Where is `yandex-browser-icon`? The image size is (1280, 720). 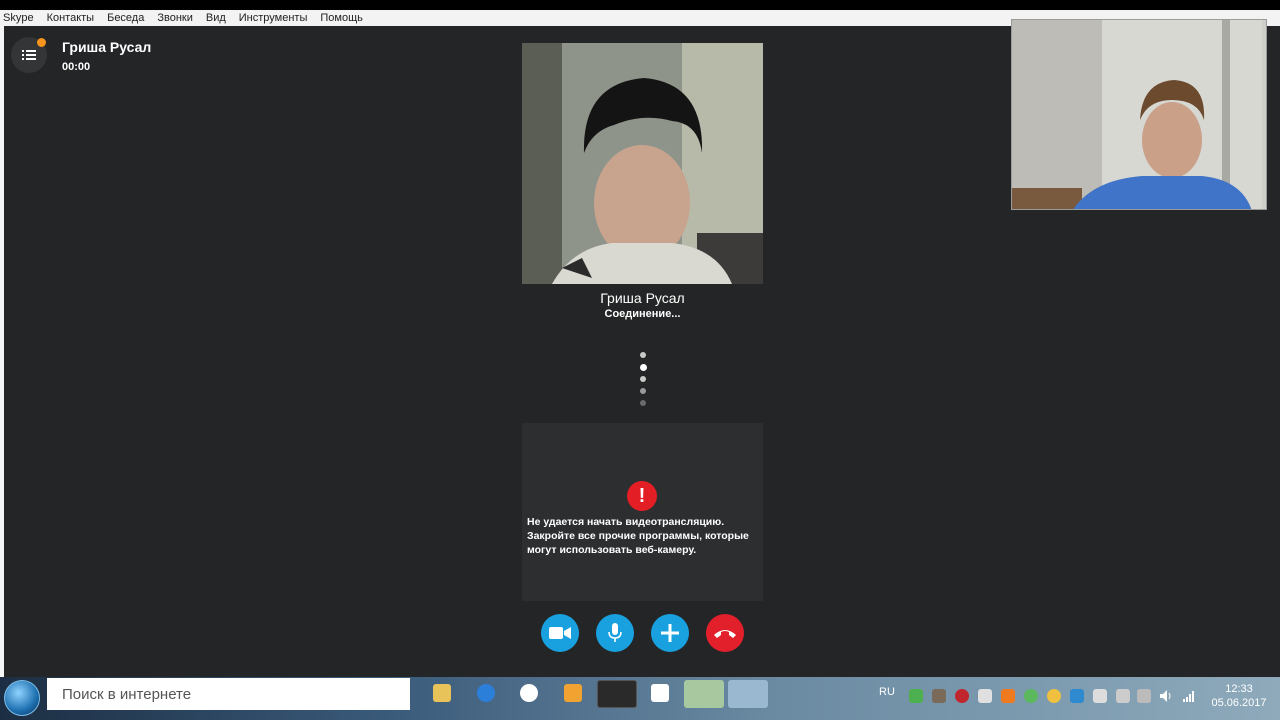
yandex-browser-icon is located at coordinates (529, 693).